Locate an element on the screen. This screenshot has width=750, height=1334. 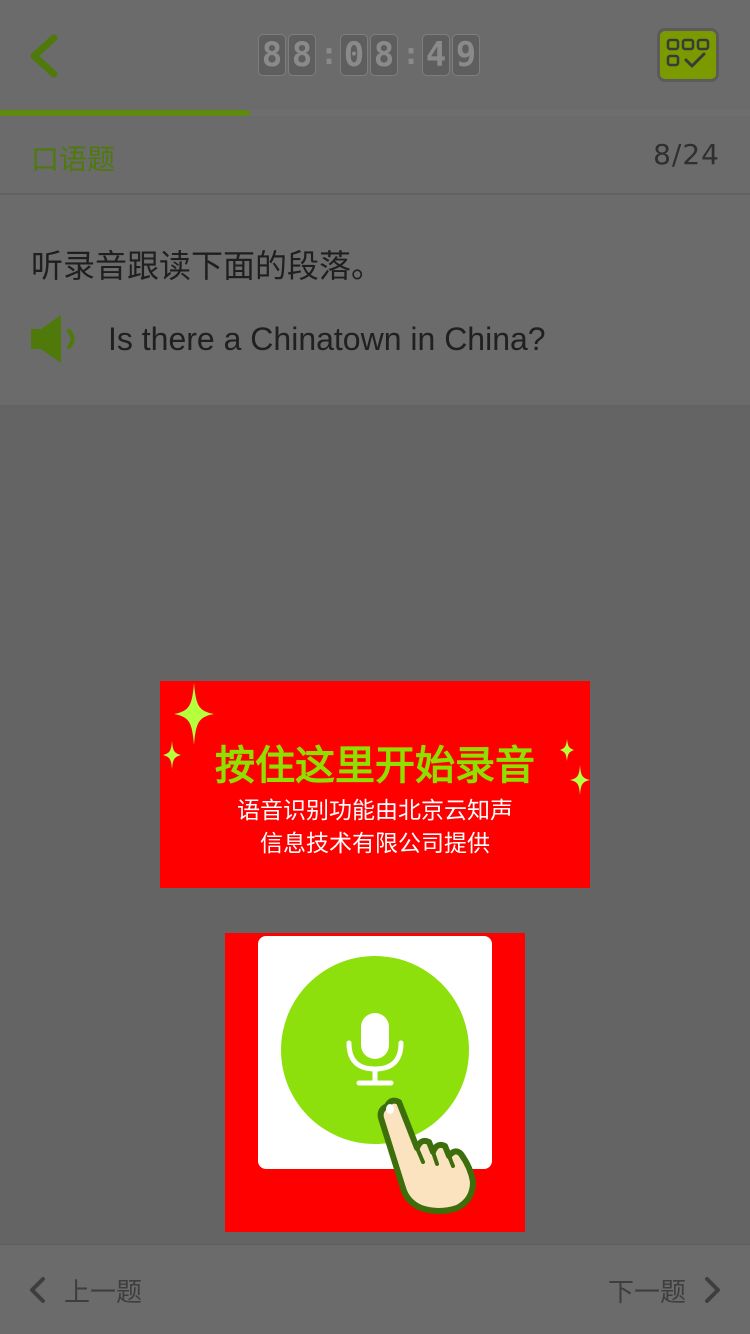
answer-card-button is located at coordinates (688, 55).